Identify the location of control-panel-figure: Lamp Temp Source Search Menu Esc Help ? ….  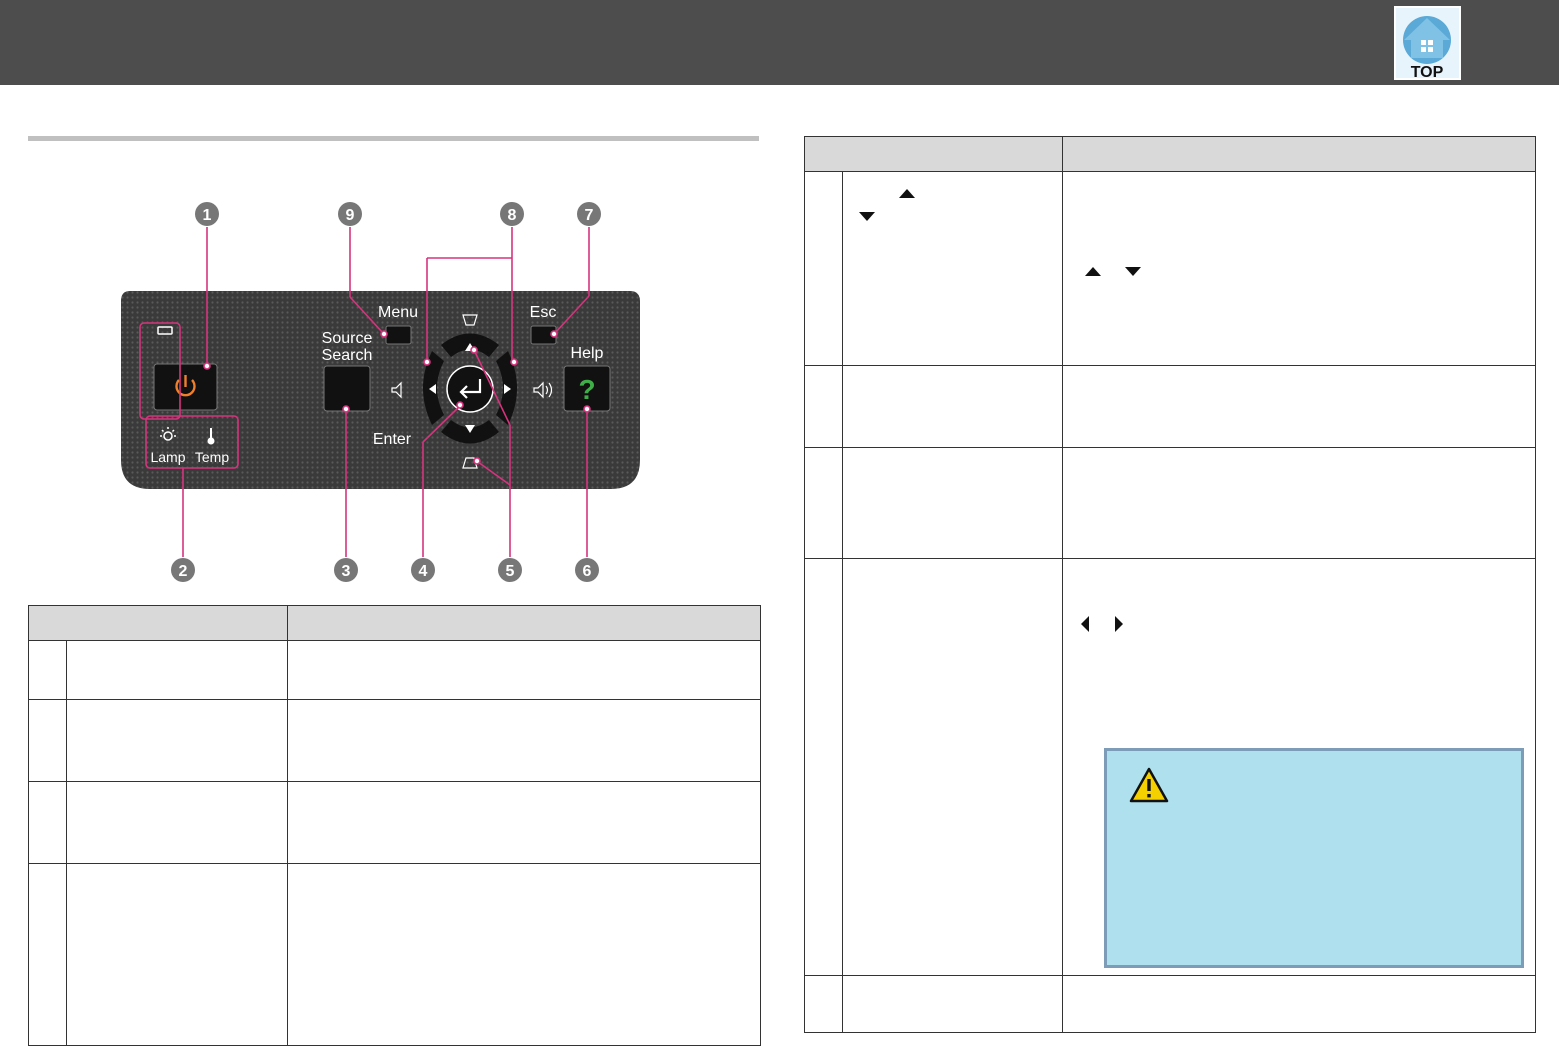
(380, 392).